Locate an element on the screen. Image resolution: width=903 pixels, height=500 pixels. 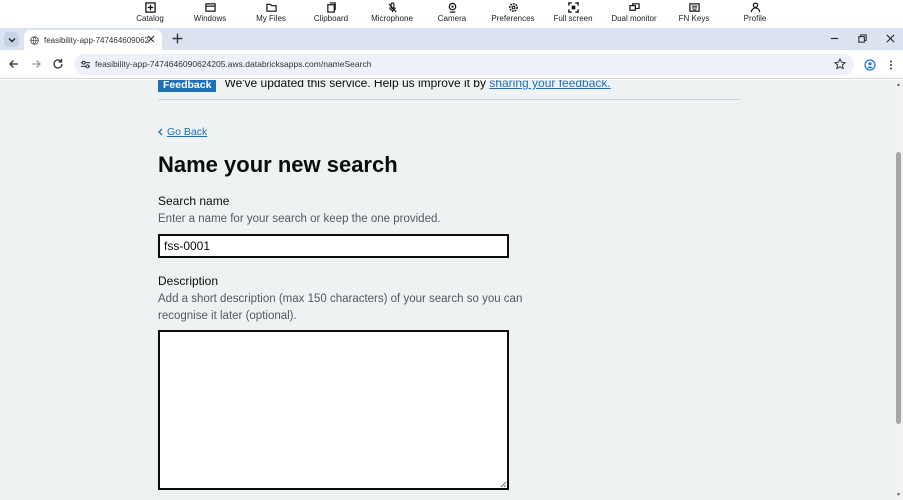
feedback-tag: Feedback is located at coordinates (187, 86).